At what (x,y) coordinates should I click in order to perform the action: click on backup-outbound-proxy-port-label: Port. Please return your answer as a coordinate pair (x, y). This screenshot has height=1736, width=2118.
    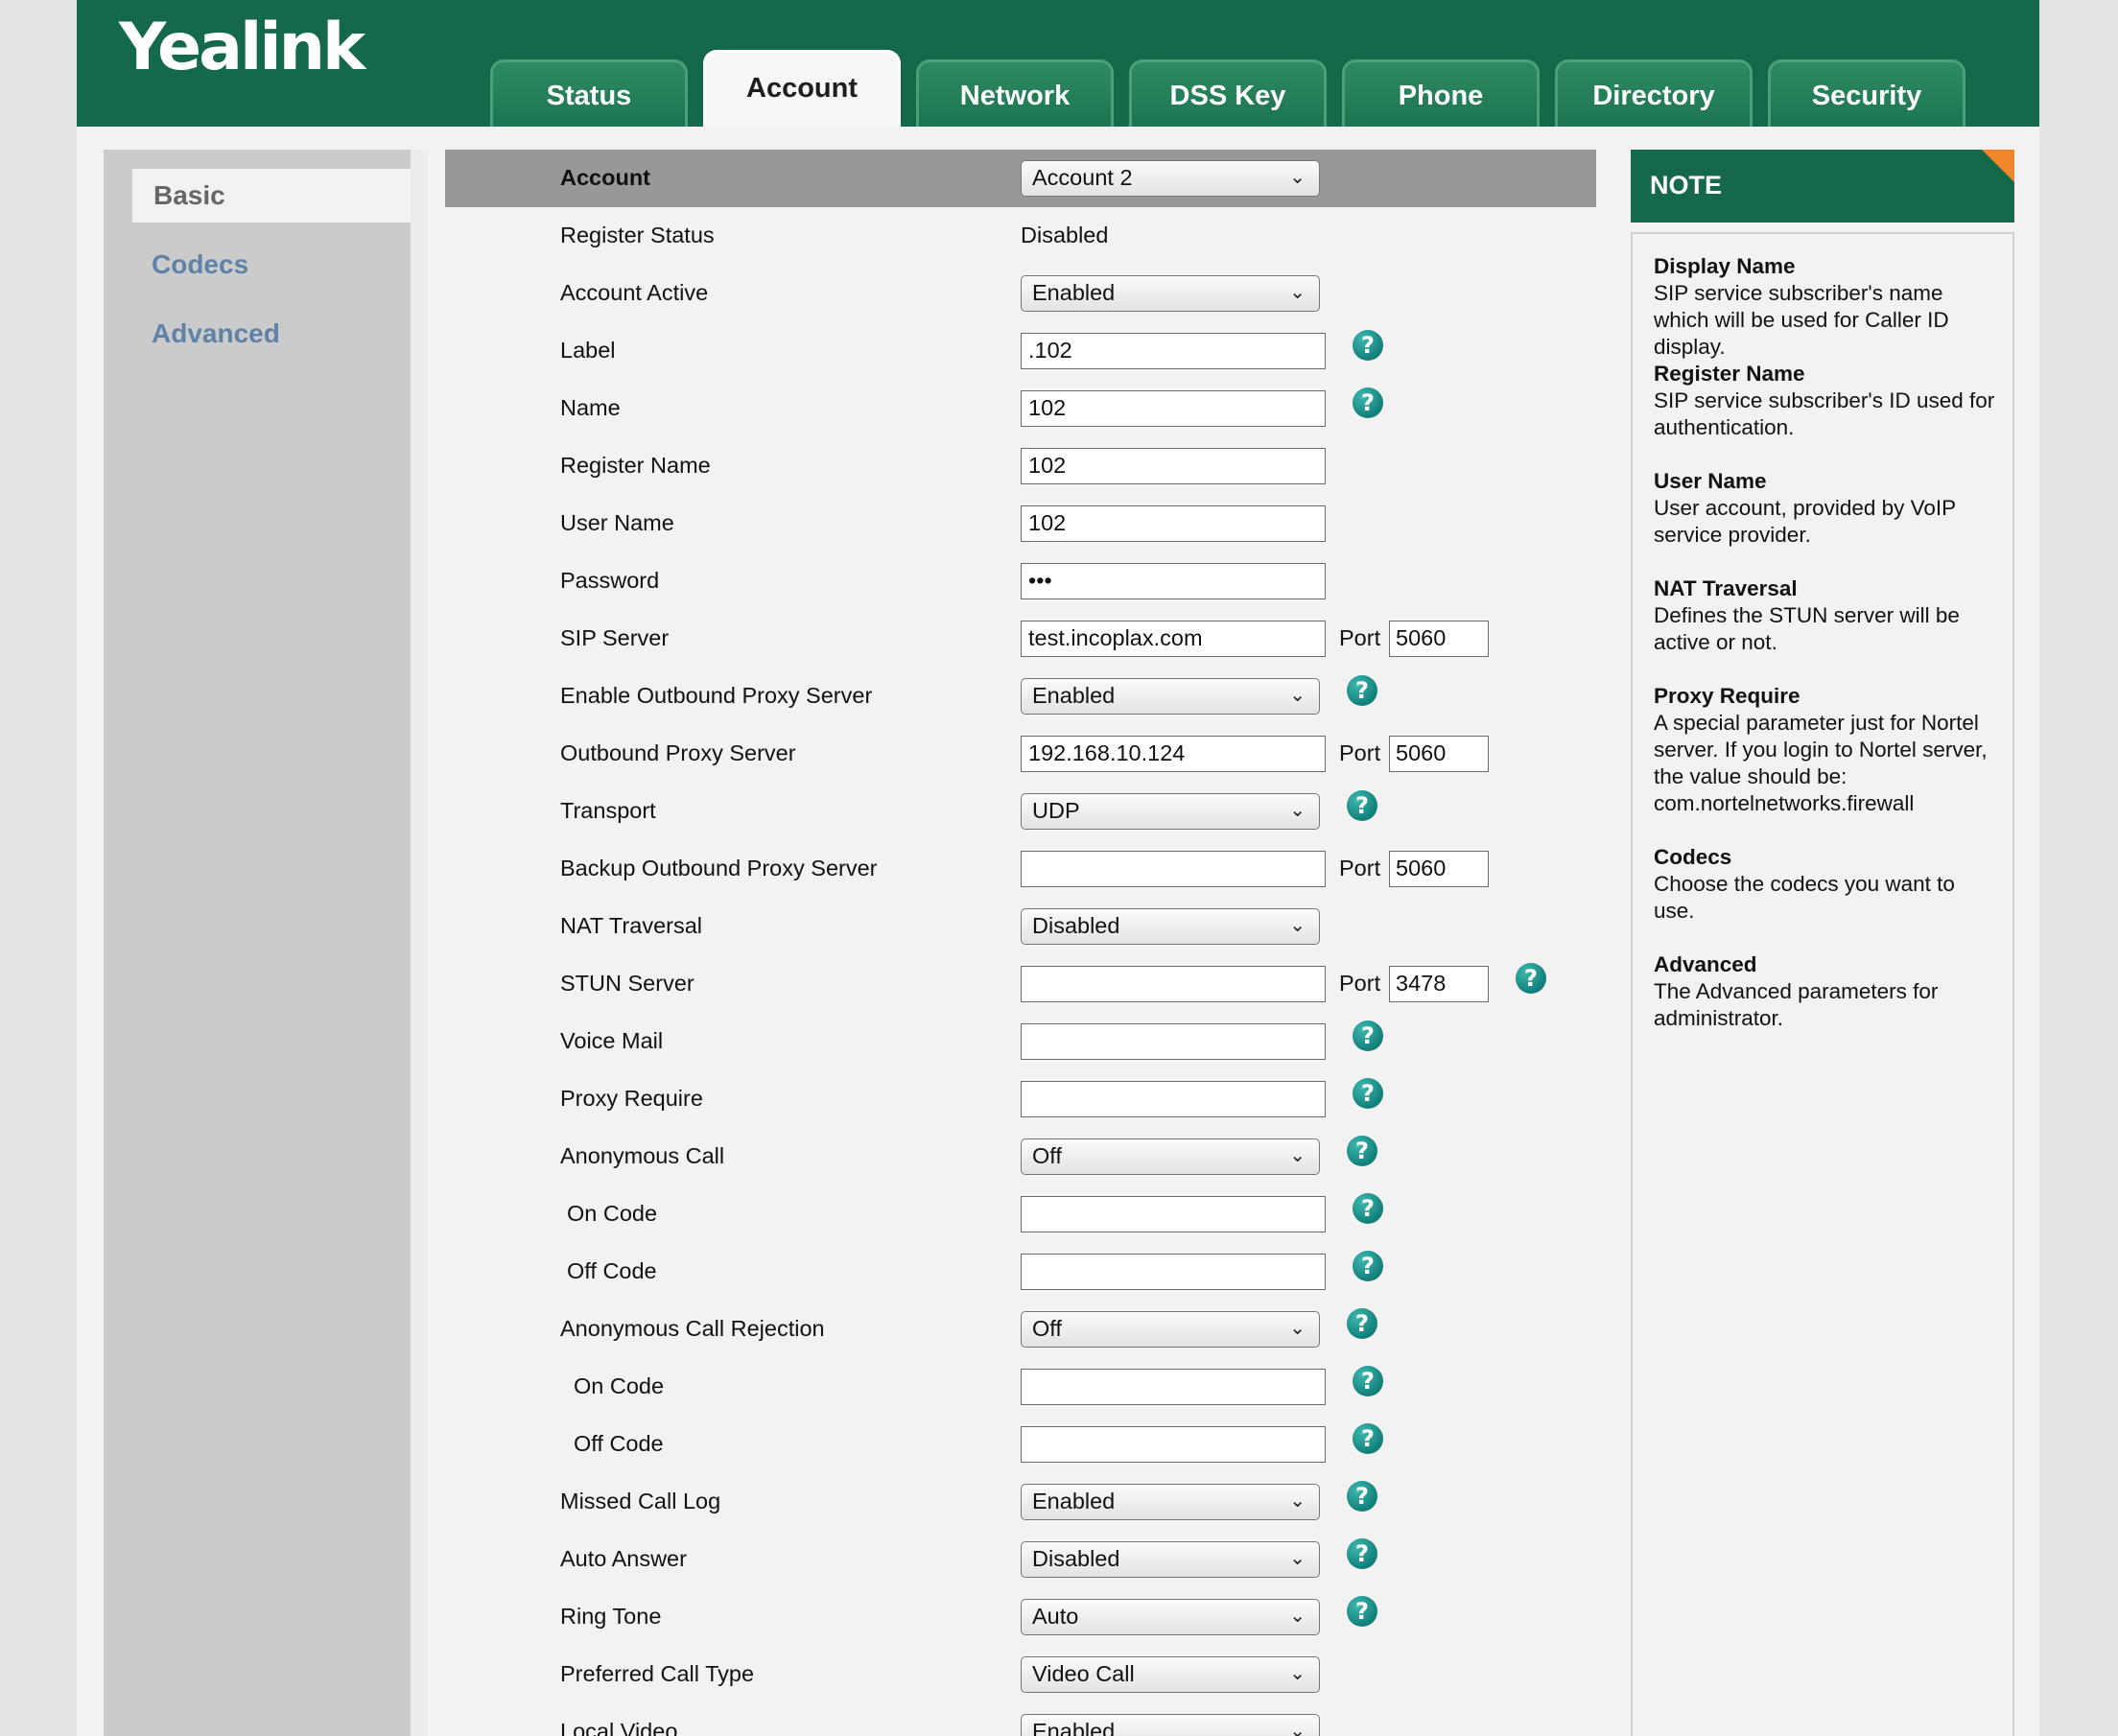
    Looking at the image, I should click on (1360, 868).